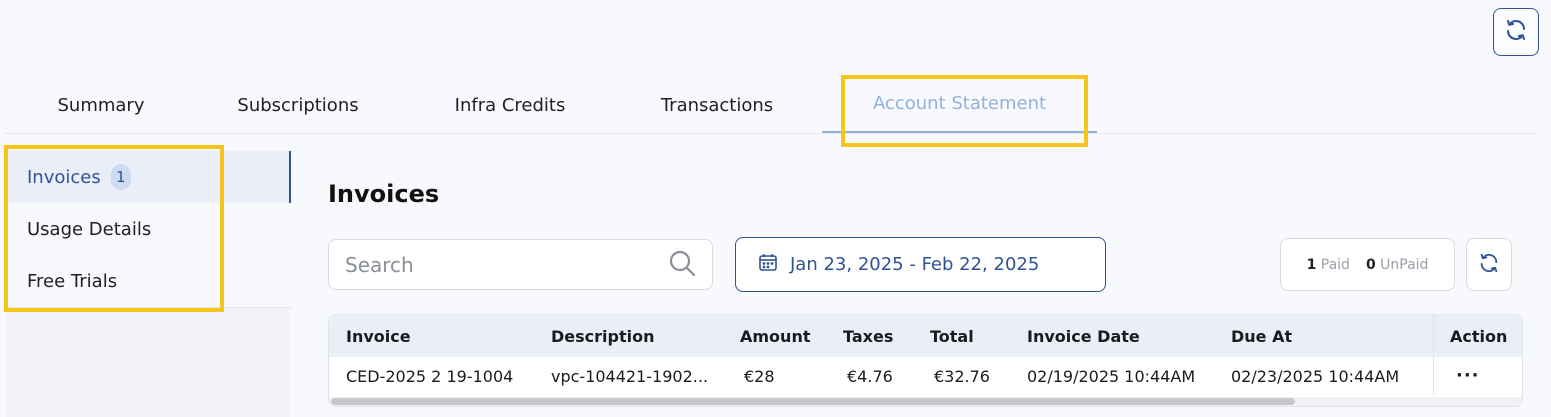 The height and width of the screenshot is (417, 1551). Describe the element at coordinates (1311, 264) in the screenshot. I see `paid-count: 1` at that location.